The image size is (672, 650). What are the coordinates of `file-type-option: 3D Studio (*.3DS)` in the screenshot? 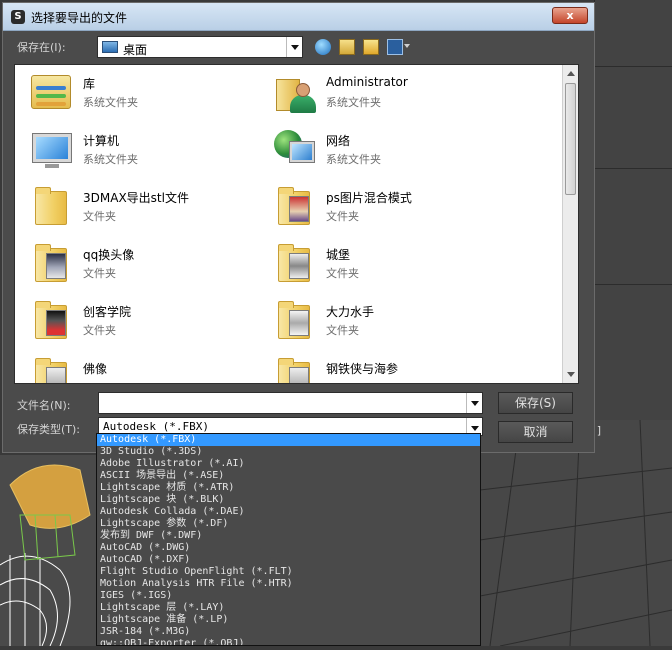 It's located at (288, 452).